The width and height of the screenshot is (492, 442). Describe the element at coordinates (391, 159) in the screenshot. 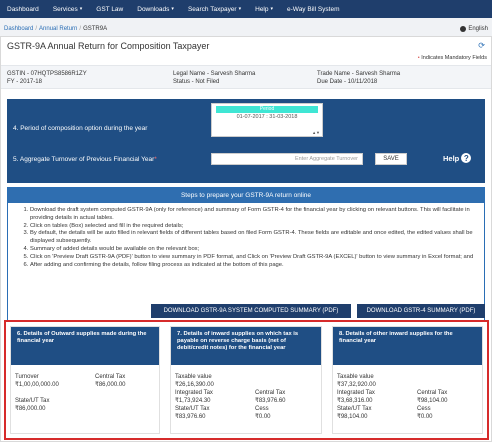

I see `save-button: SAVE` at that location.